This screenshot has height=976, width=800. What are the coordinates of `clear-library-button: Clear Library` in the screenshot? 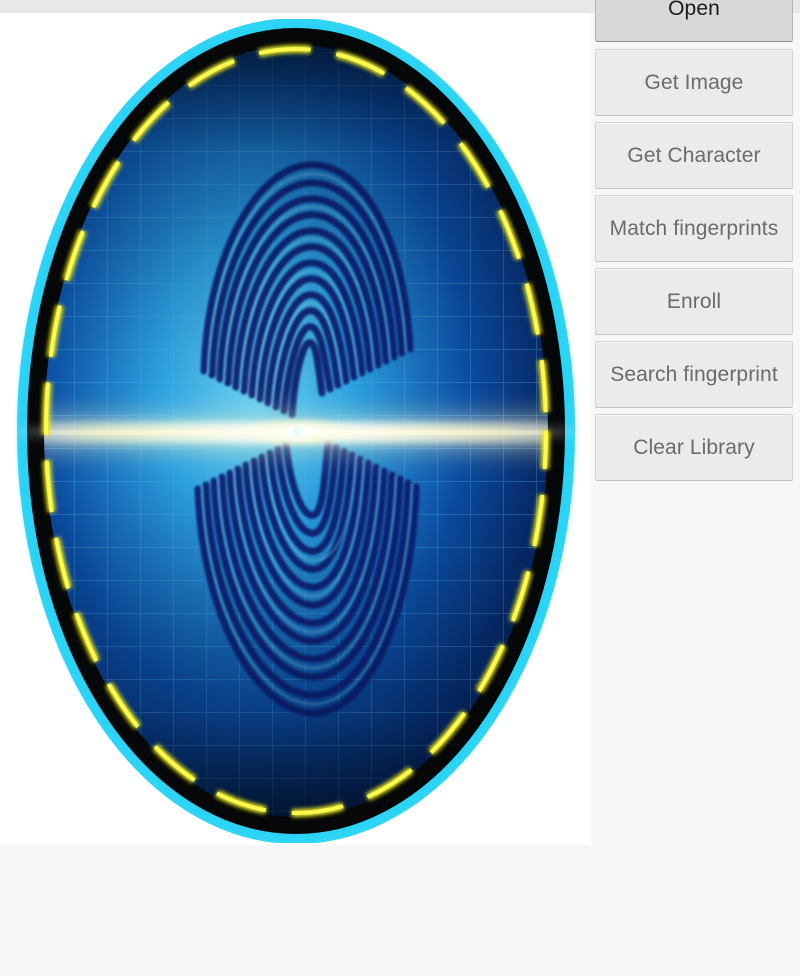 It's located at (694, 447).